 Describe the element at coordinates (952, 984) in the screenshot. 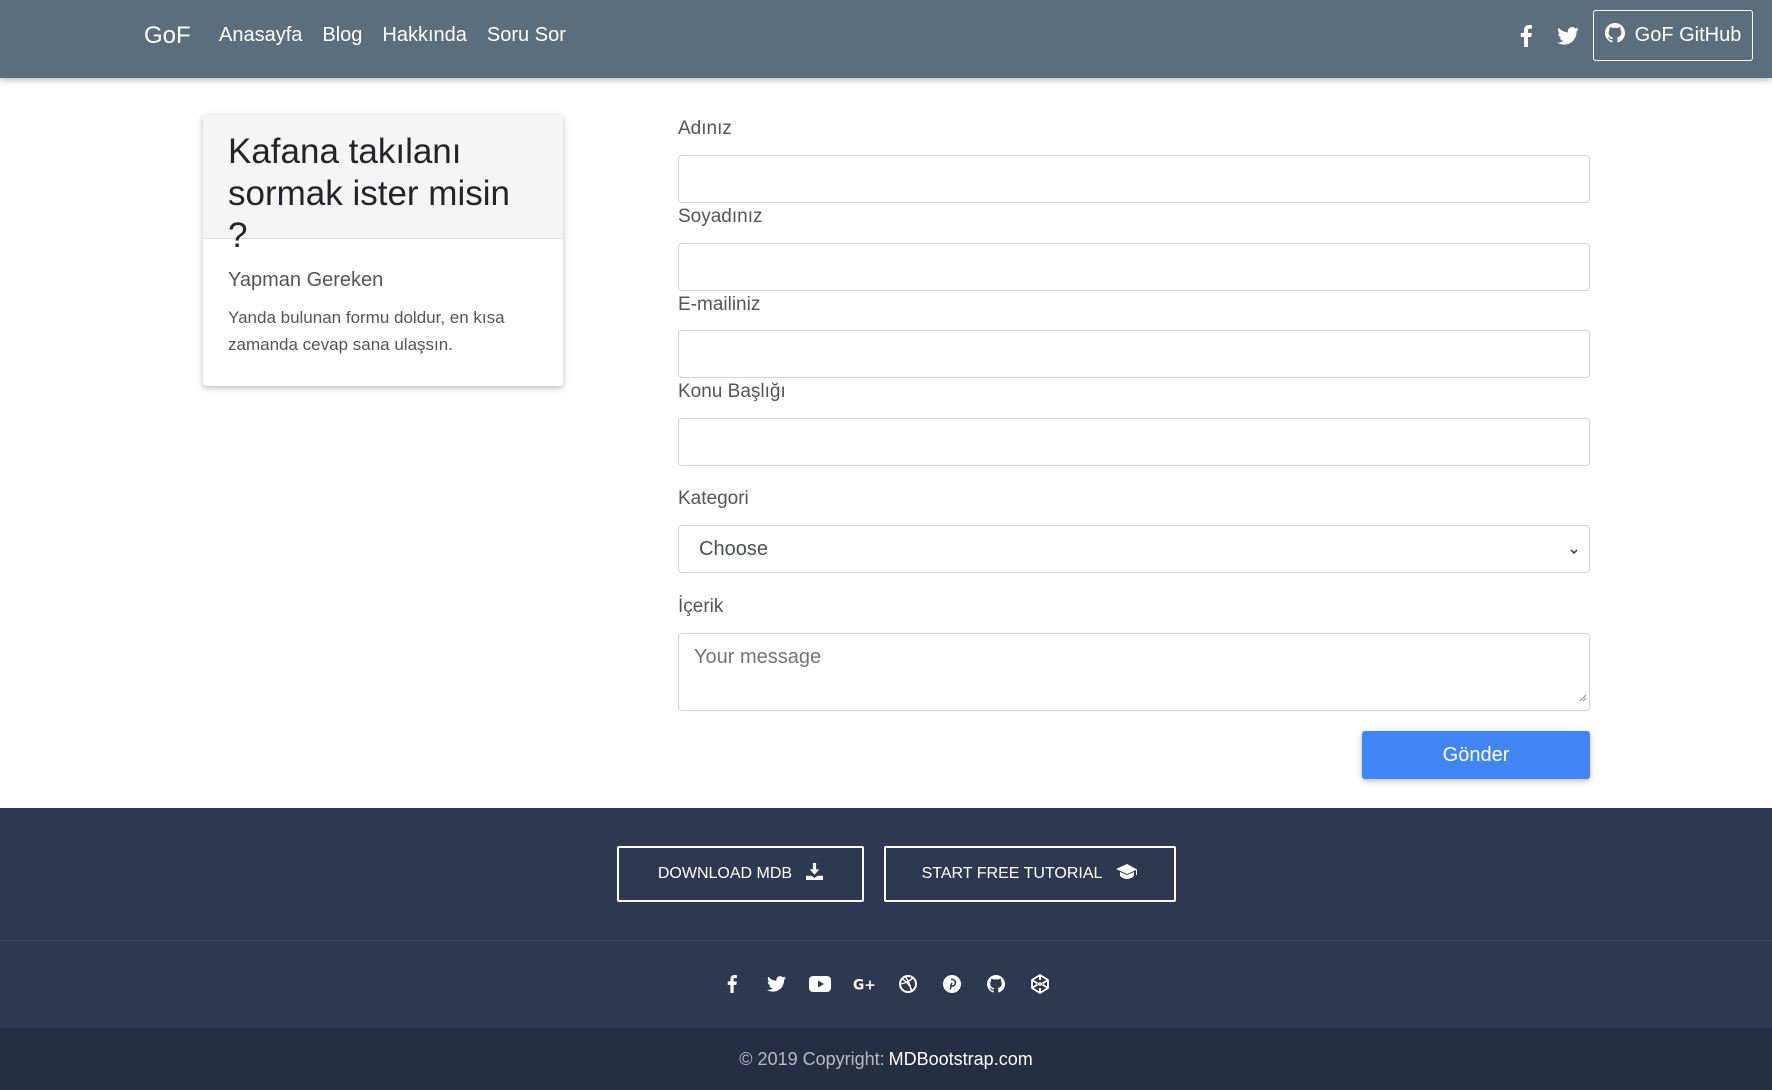

I see `pinterest-icon` at that location.